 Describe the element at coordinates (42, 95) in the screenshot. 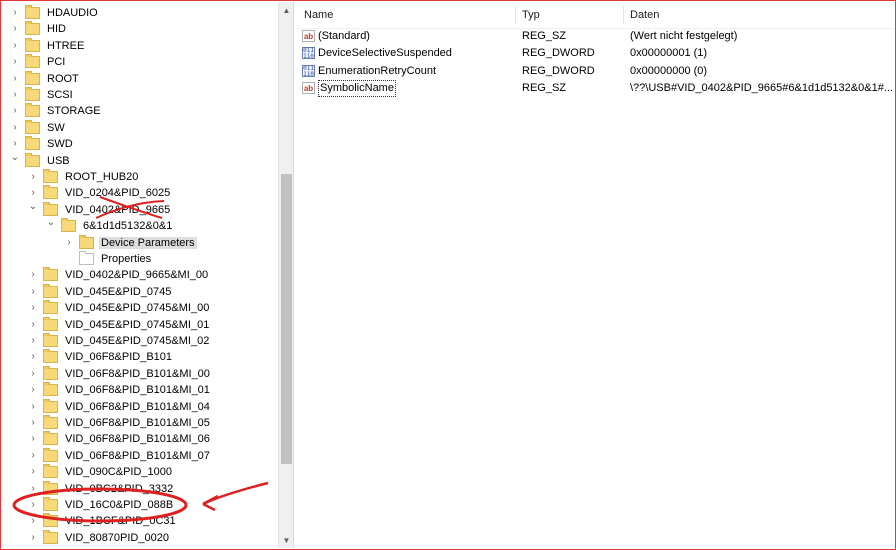

I see `tree-item: › SCSI` at that location.